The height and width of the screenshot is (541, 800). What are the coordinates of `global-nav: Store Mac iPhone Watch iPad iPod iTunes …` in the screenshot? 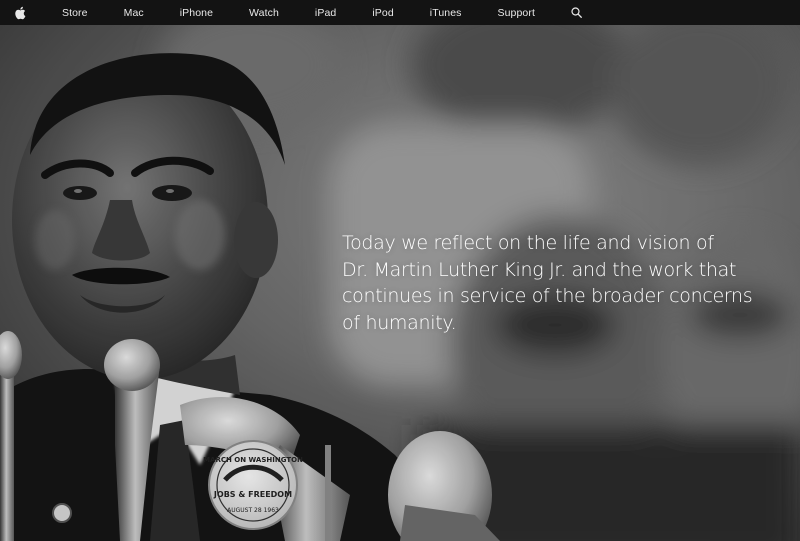 It's located at (400, 12).